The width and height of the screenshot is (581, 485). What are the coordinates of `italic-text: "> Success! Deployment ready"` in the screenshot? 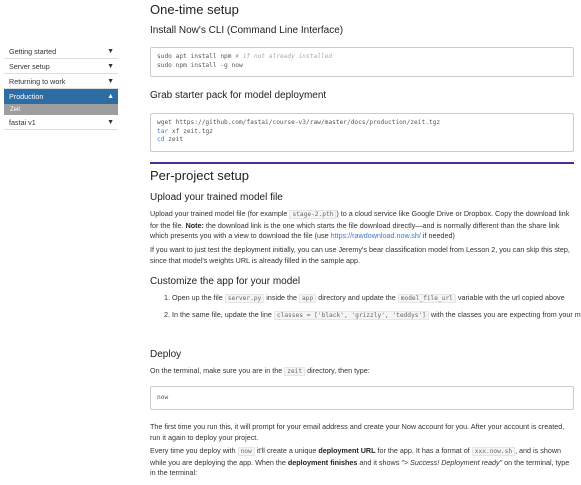 It's located at (452, 462).